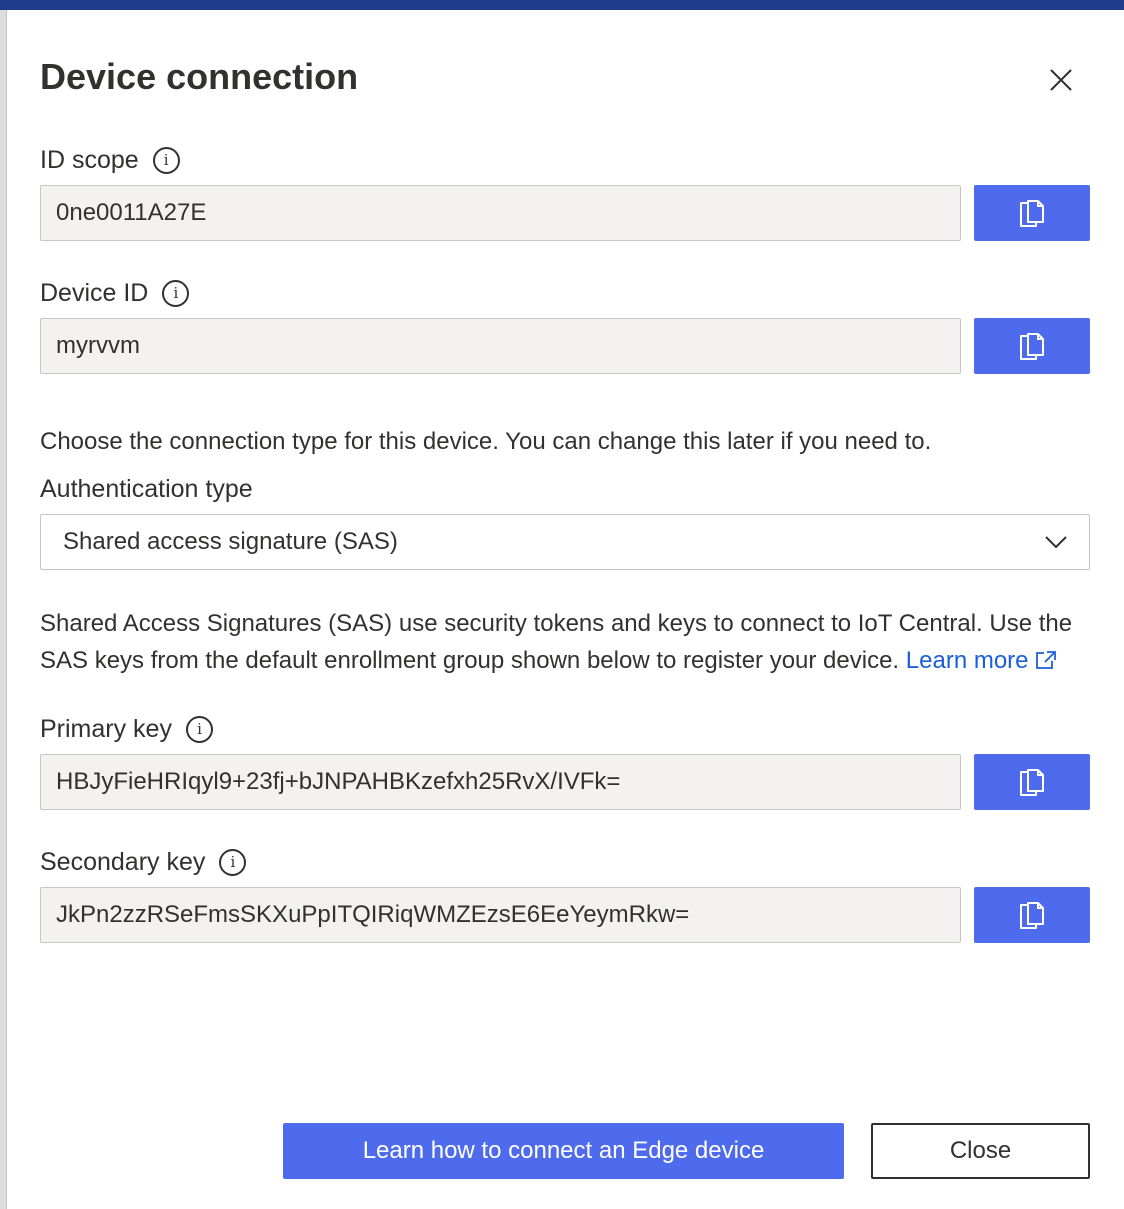 This screenshot has width=1124, height=1209. What do you see at coordinates (89, 160) in the screenshot?
I see `id-scope-label: ID scope` at bounding box center [89, 160].